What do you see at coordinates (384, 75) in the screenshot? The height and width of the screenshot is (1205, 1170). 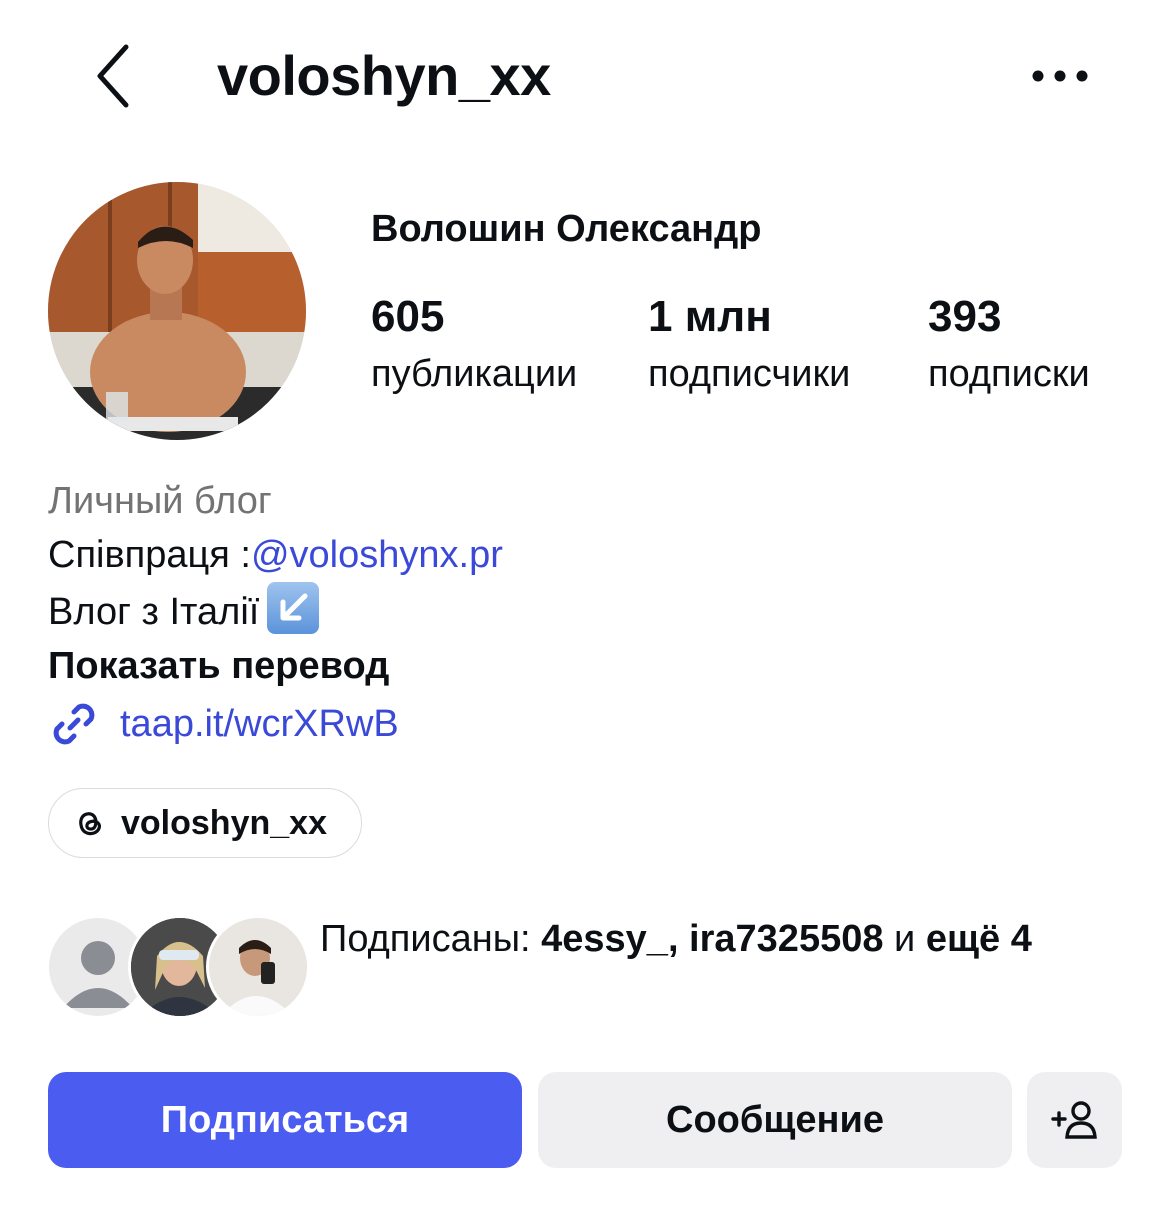 I see `page-title: voloshyn_xx` at bounding box center [384, 75].